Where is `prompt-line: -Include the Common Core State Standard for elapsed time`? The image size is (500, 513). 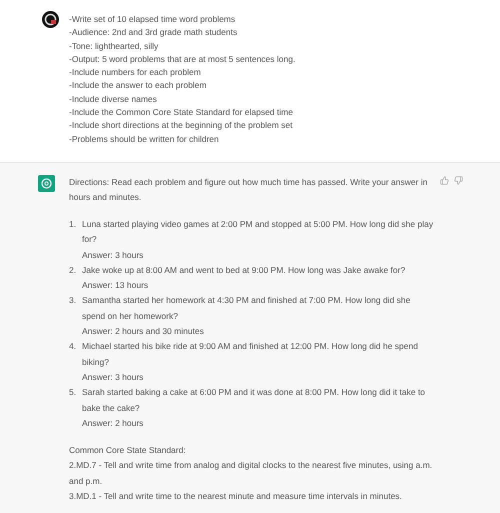
prompt-line: -Include the Common Core State Standard for elapsed time is located at coordinates (181, 113).